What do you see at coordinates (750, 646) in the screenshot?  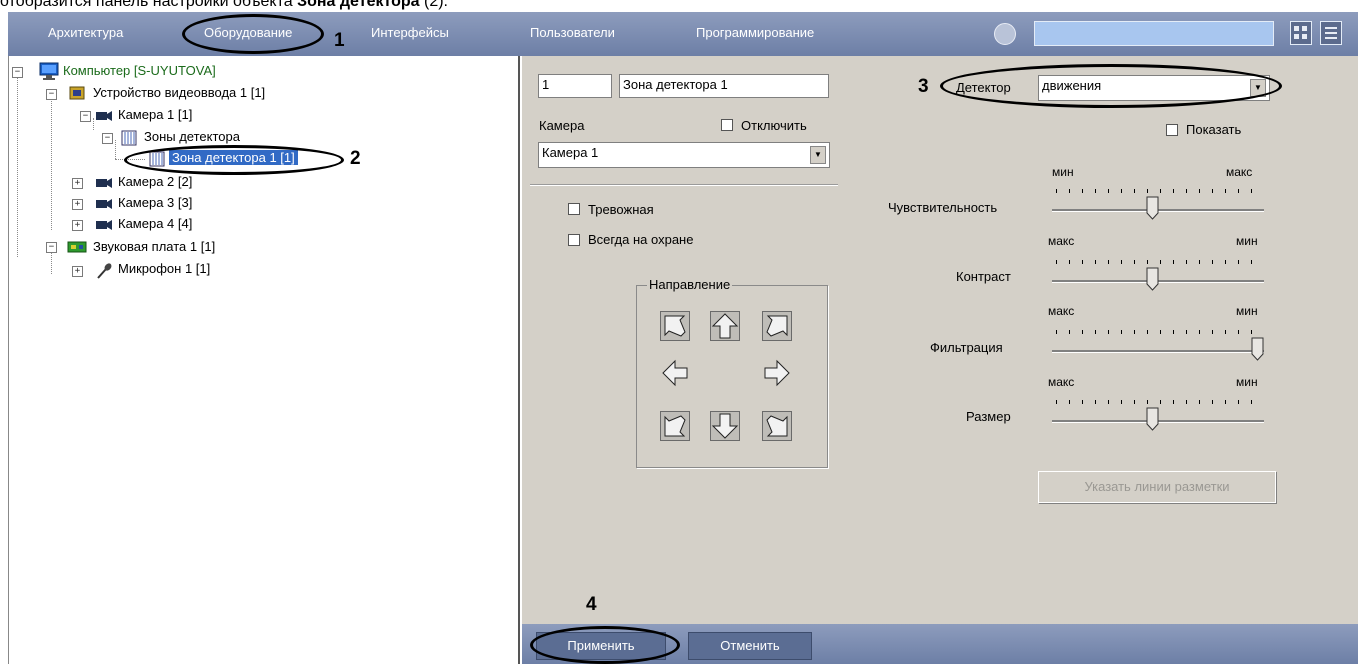 I see `cancel-button: Отменить` at bounding box center [750, 646].